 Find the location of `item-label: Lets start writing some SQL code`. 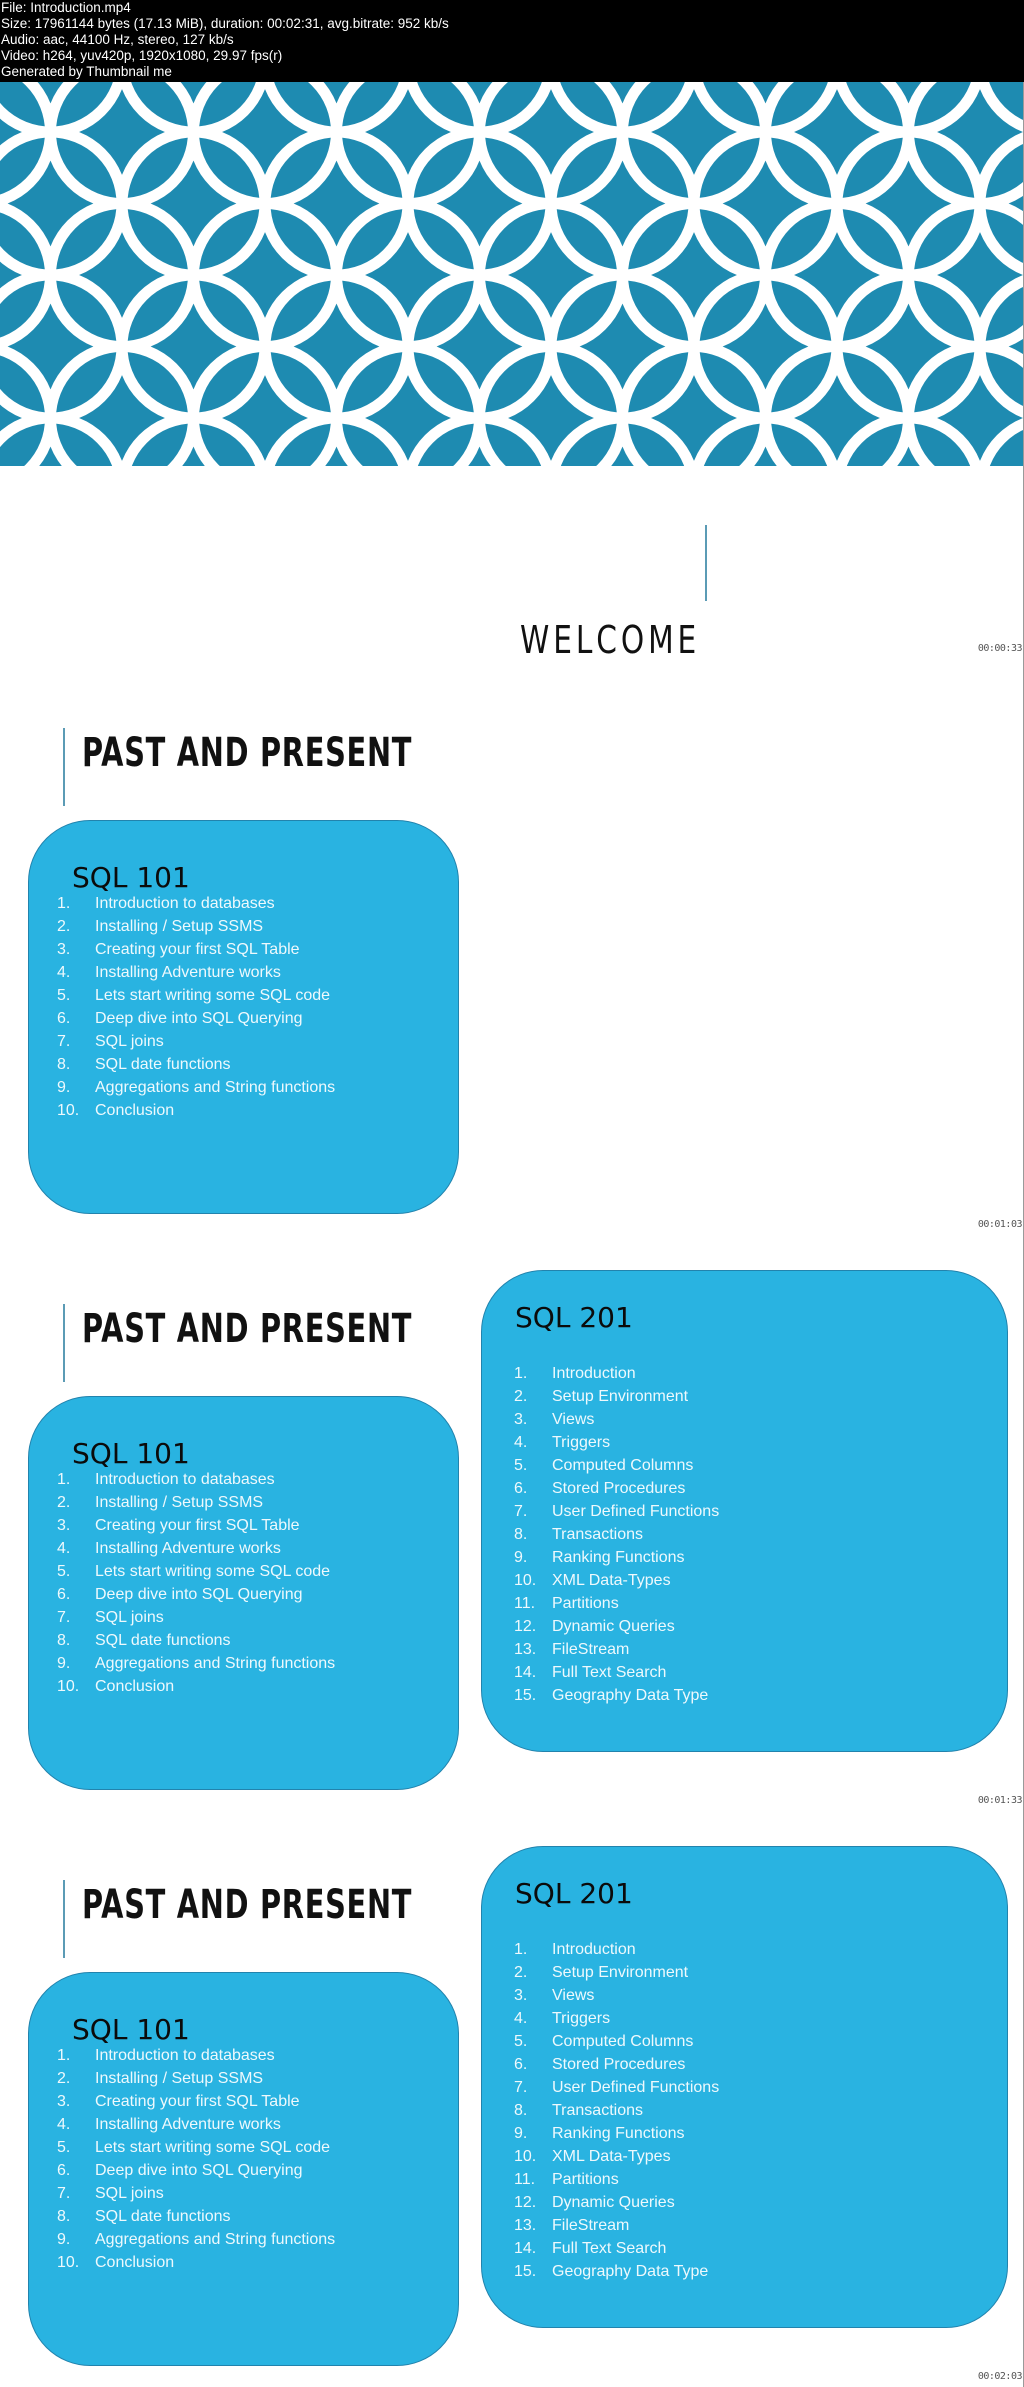

item-label: Lets start writing some SQL code is located at coordinates (213, 2147).